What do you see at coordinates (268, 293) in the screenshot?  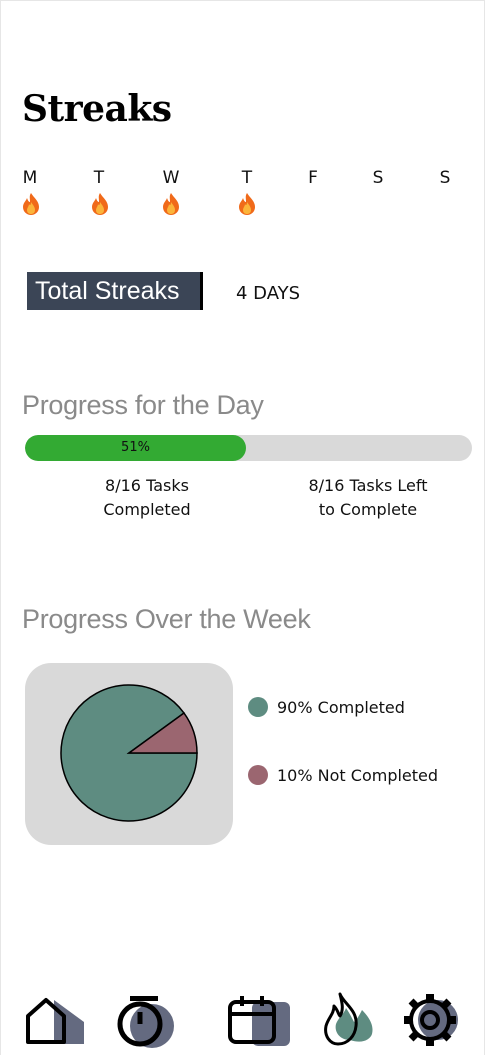 I see `total-streaks-value: 4 DAYS` at bounding box center [268, 293].